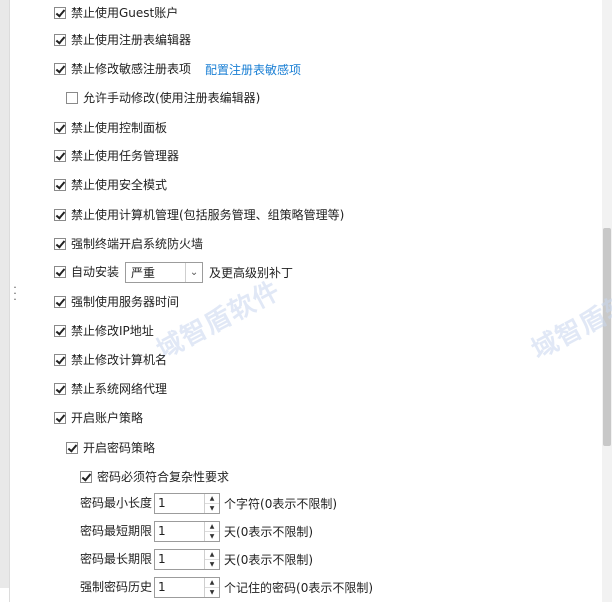 This screenshot has height=602, width=612. Describe the element at coordinates (4, 595) in the screenshot. I see `left-strip-gap` at that location.